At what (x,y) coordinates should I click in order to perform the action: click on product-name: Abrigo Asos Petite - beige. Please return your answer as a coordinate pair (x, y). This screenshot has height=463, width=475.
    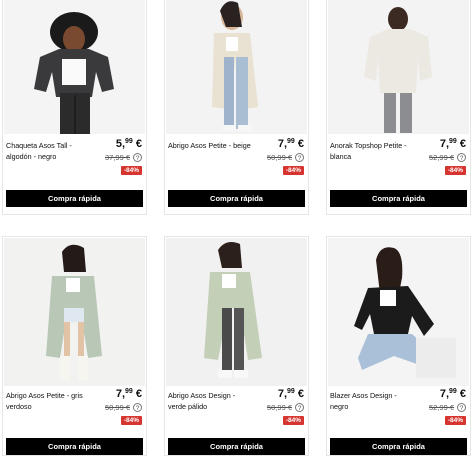
    Looking at the image, I should click on (211, 145).